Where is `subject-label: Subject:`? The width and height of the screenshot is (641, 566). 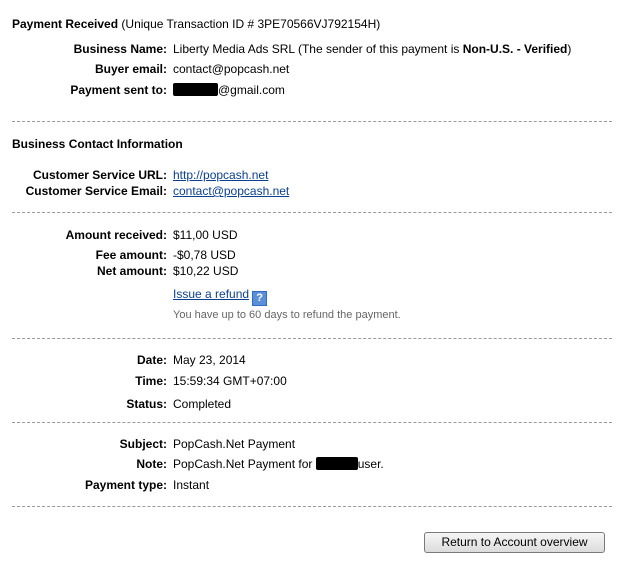
subject-label: Subject: is located at coordinates (143, 444).